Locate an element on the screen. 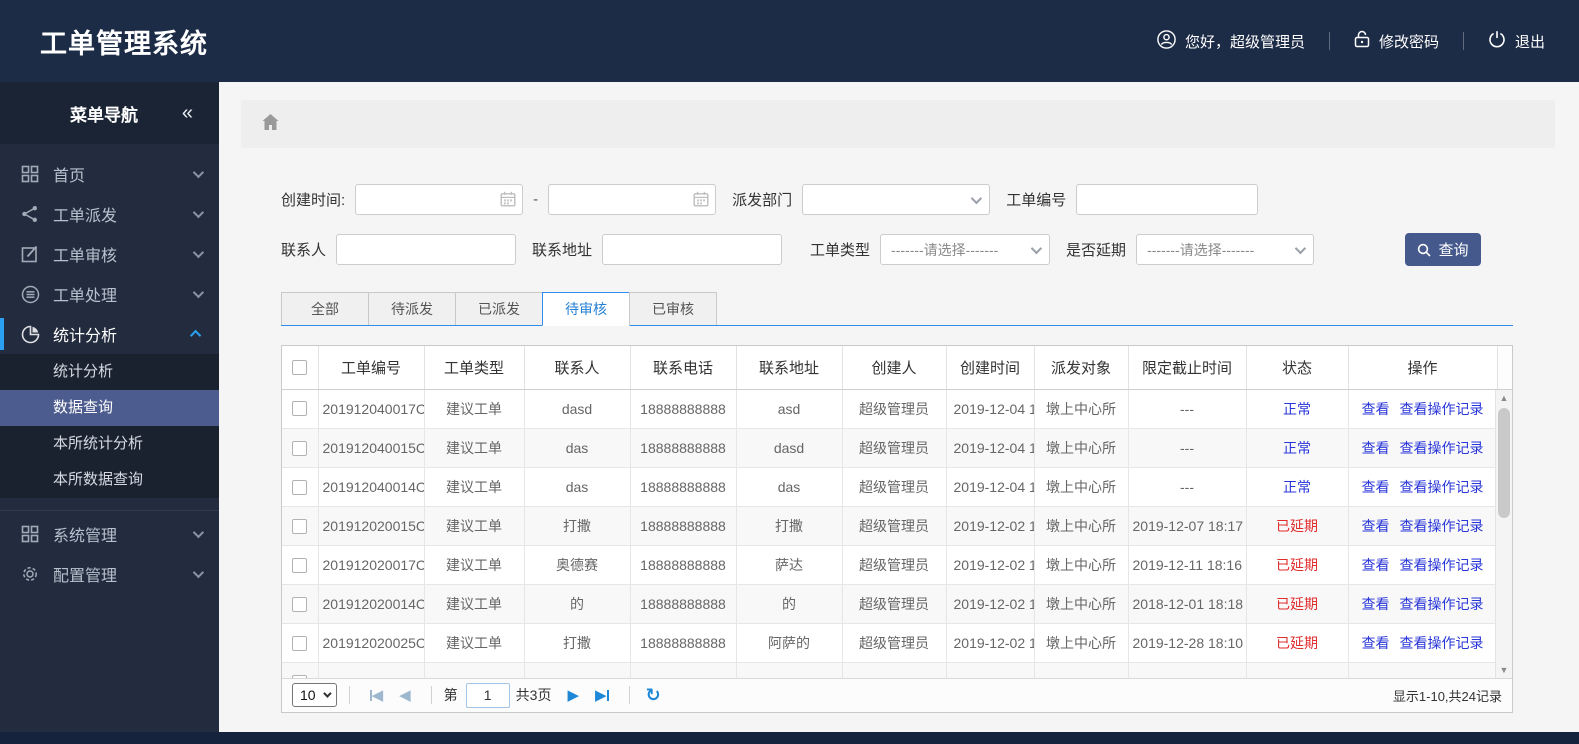 The height and width of the screenshot is (744, 1579). sidebar-subitem: 本所统计分析 is located at coordinates (109, 444).